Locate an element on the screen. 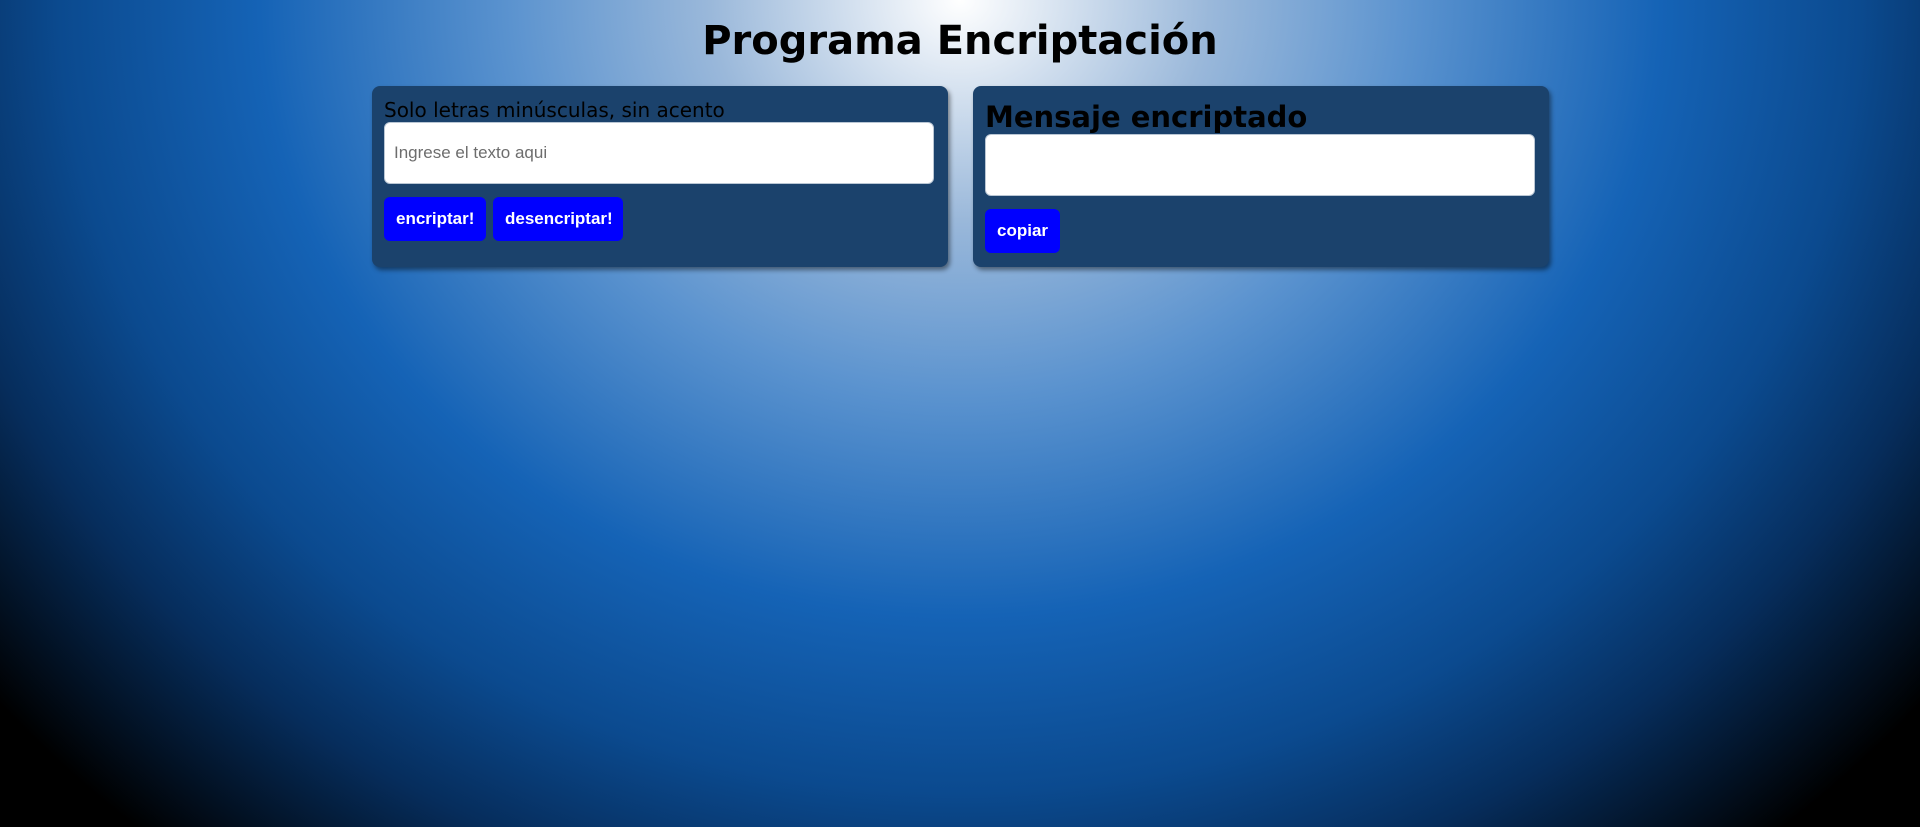 The image size is (1920, 827). output-panel: Mensaje encriptado copiar is located at coordinates (1261, 176).